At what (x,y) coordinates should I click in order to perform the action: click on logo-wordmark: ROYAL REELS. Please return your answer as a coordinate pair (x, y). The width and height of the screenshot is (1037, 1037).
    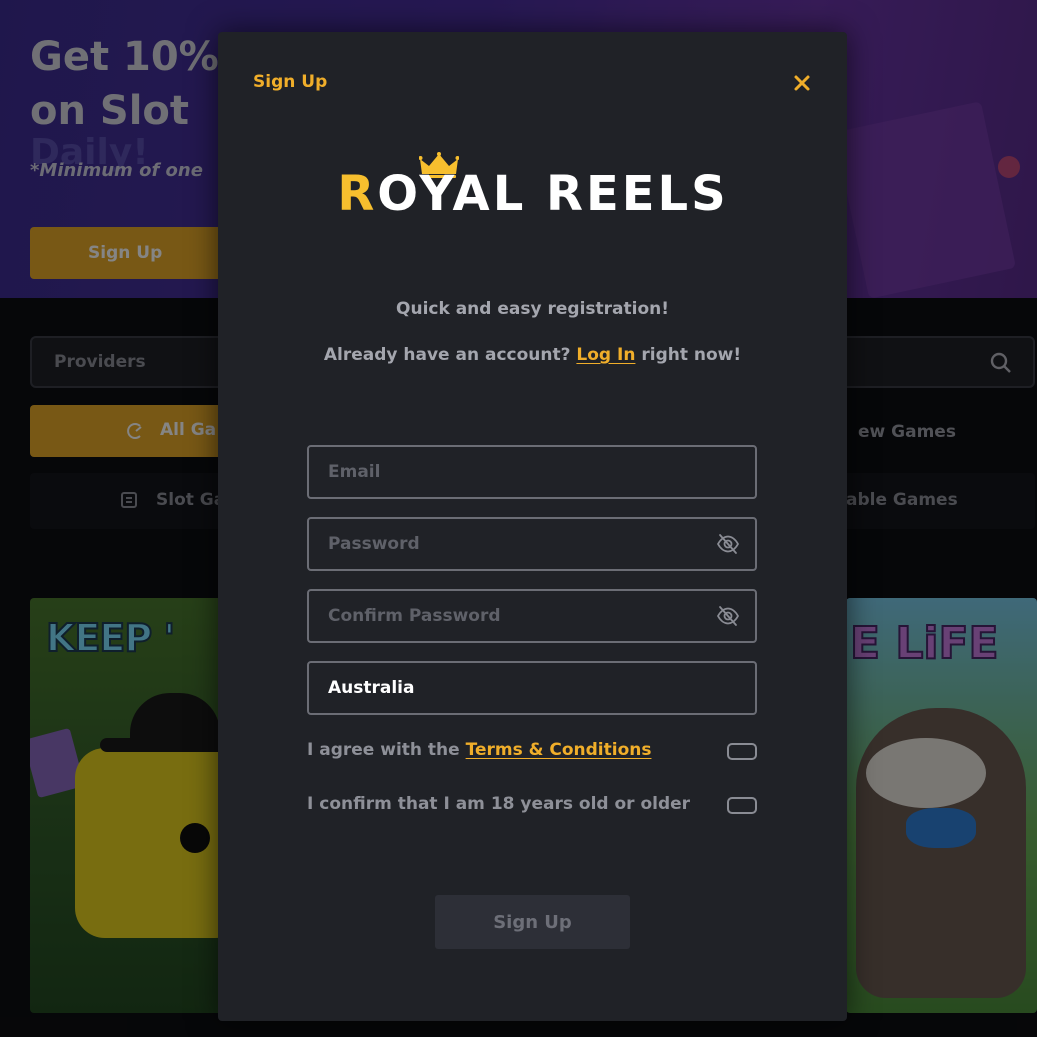
    Looking at the image, I should click on (533, 194).